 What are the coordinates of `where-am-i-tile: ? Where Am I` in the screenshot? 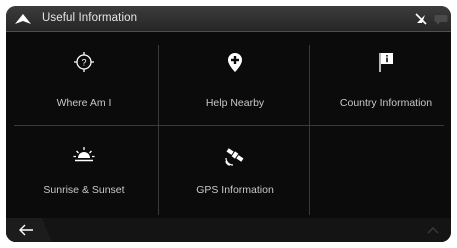 It's located at (84, 79).